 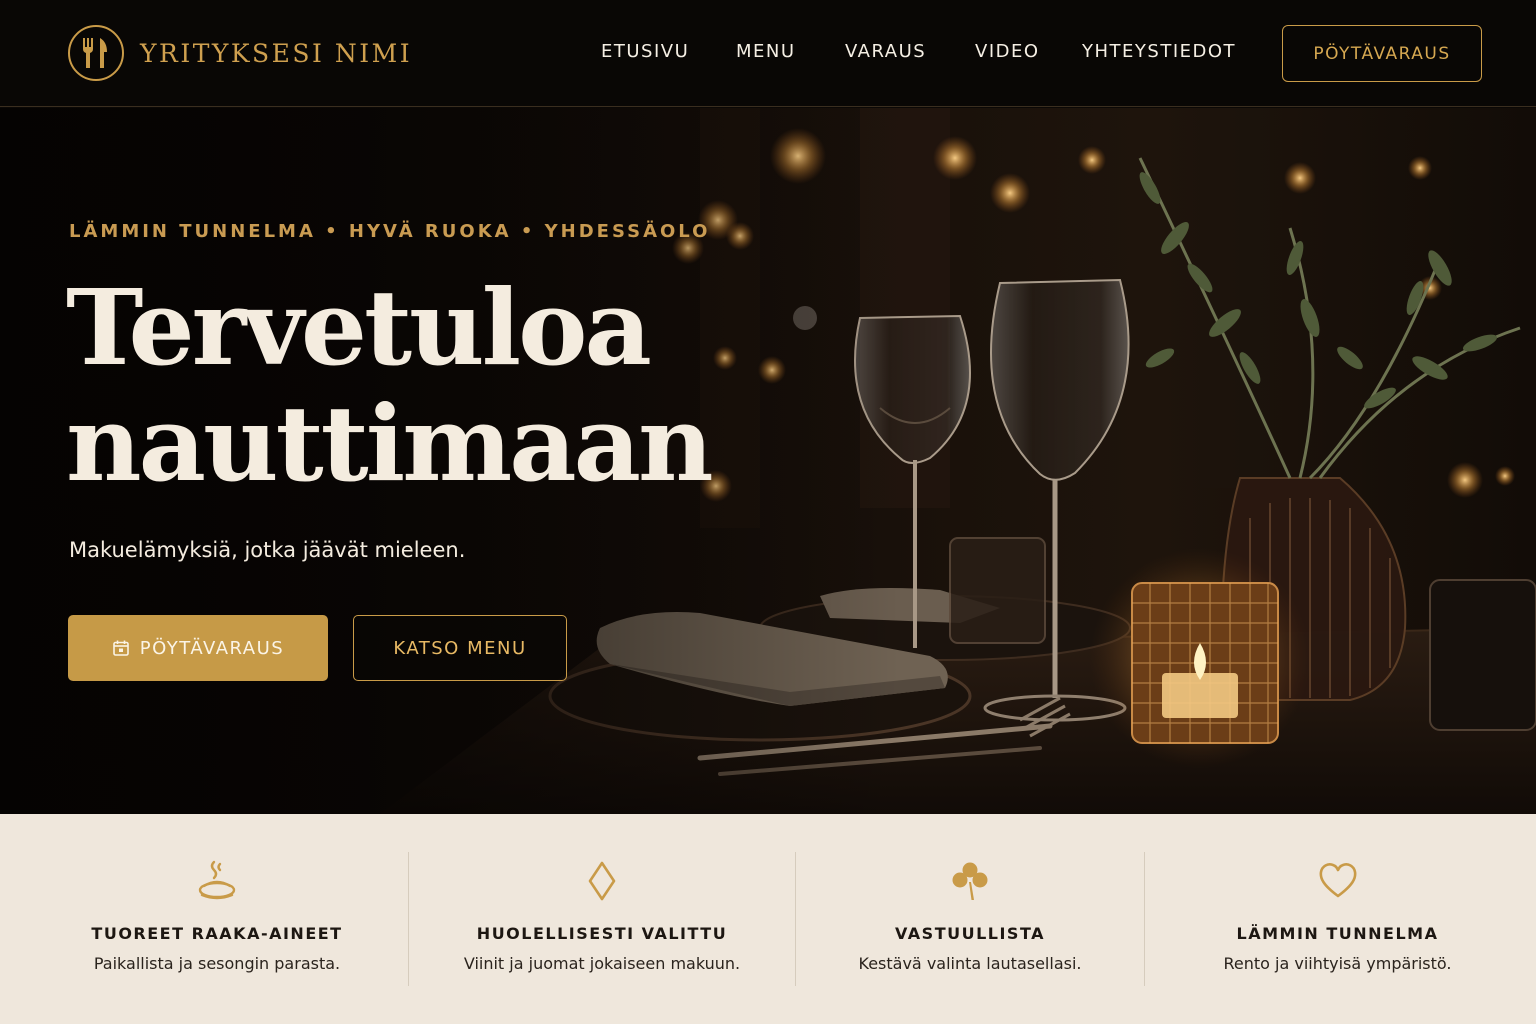 I want to click on headline-line-1: Tervetuloa, so click(x=359, y=327).